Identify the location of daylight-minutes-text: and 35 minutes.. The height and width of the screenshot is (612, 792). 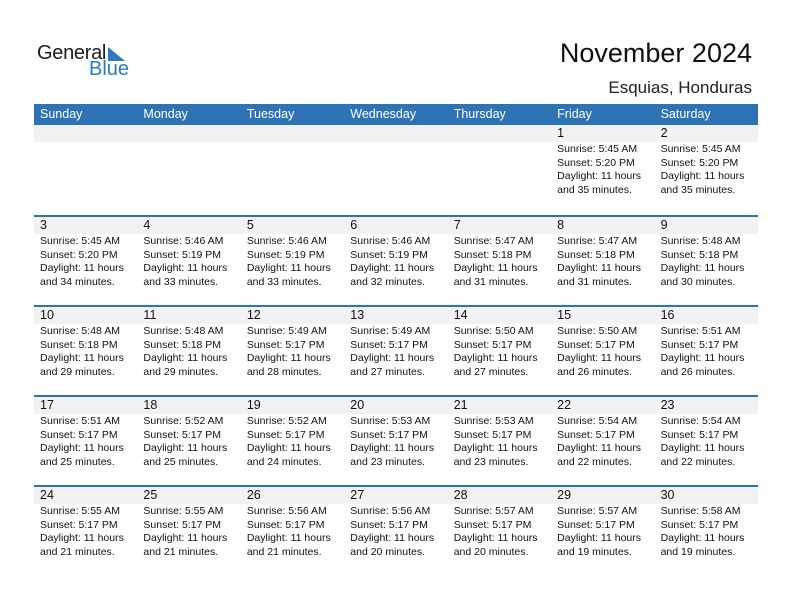
(698, 189).